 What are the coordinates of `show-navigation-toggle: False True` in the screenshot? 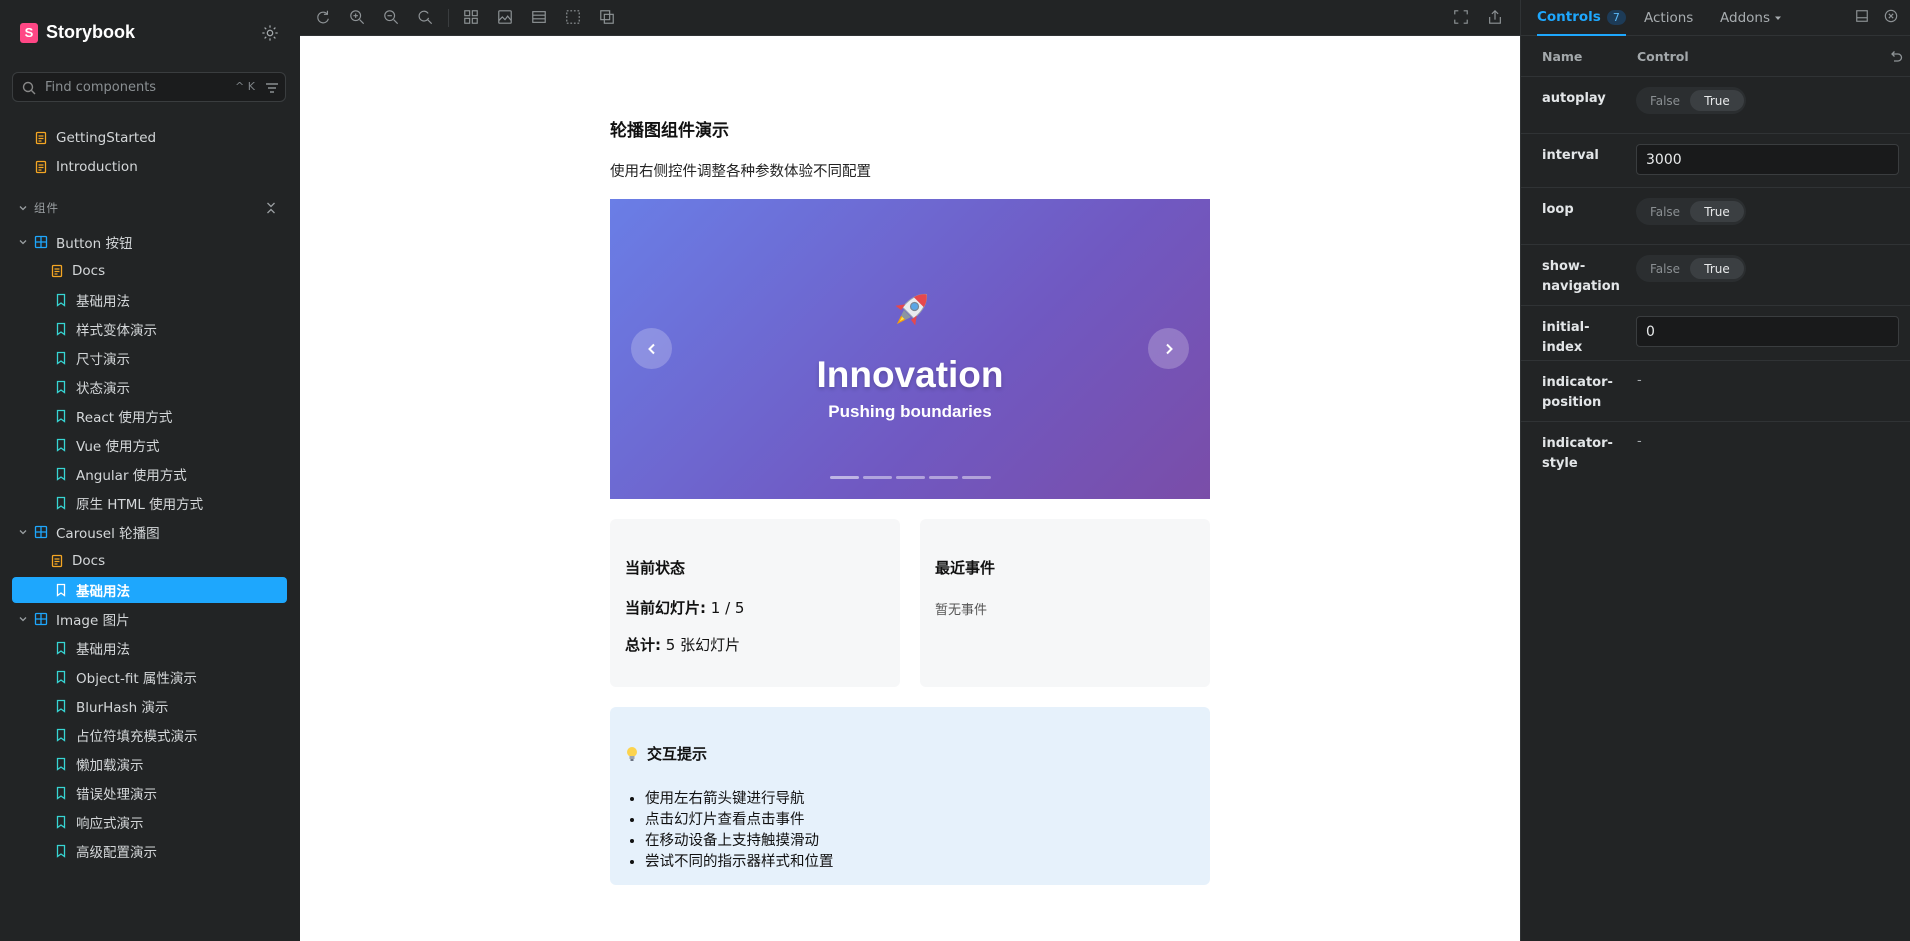 It's located at (1691, 268).